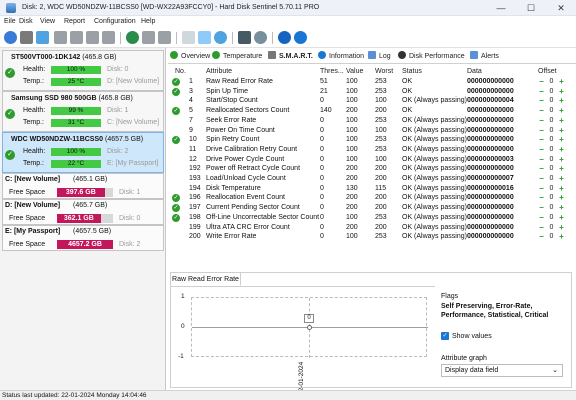 The image size is (576, 400). I want to click on minimize-button: —, so click(501, 8).